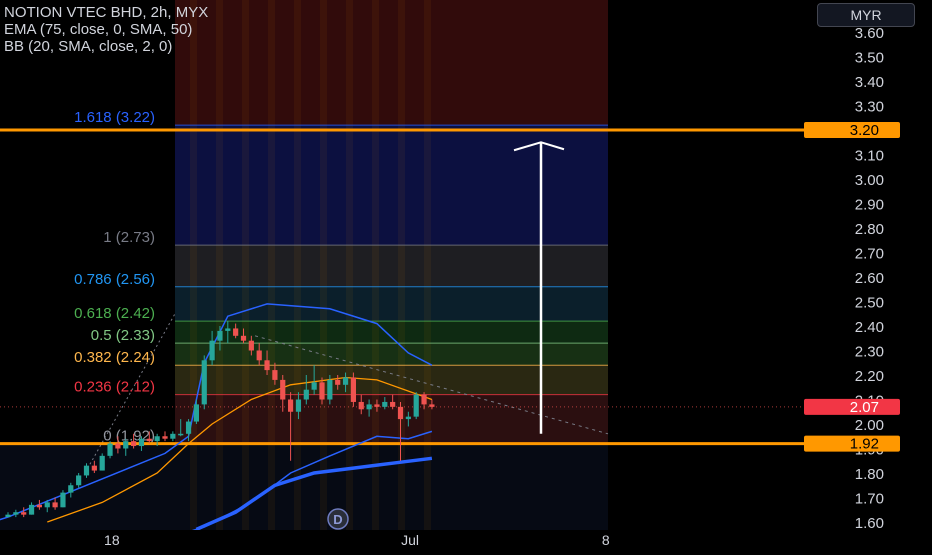  I want to click on price-tick-label: 2.20, so click(869, 376).